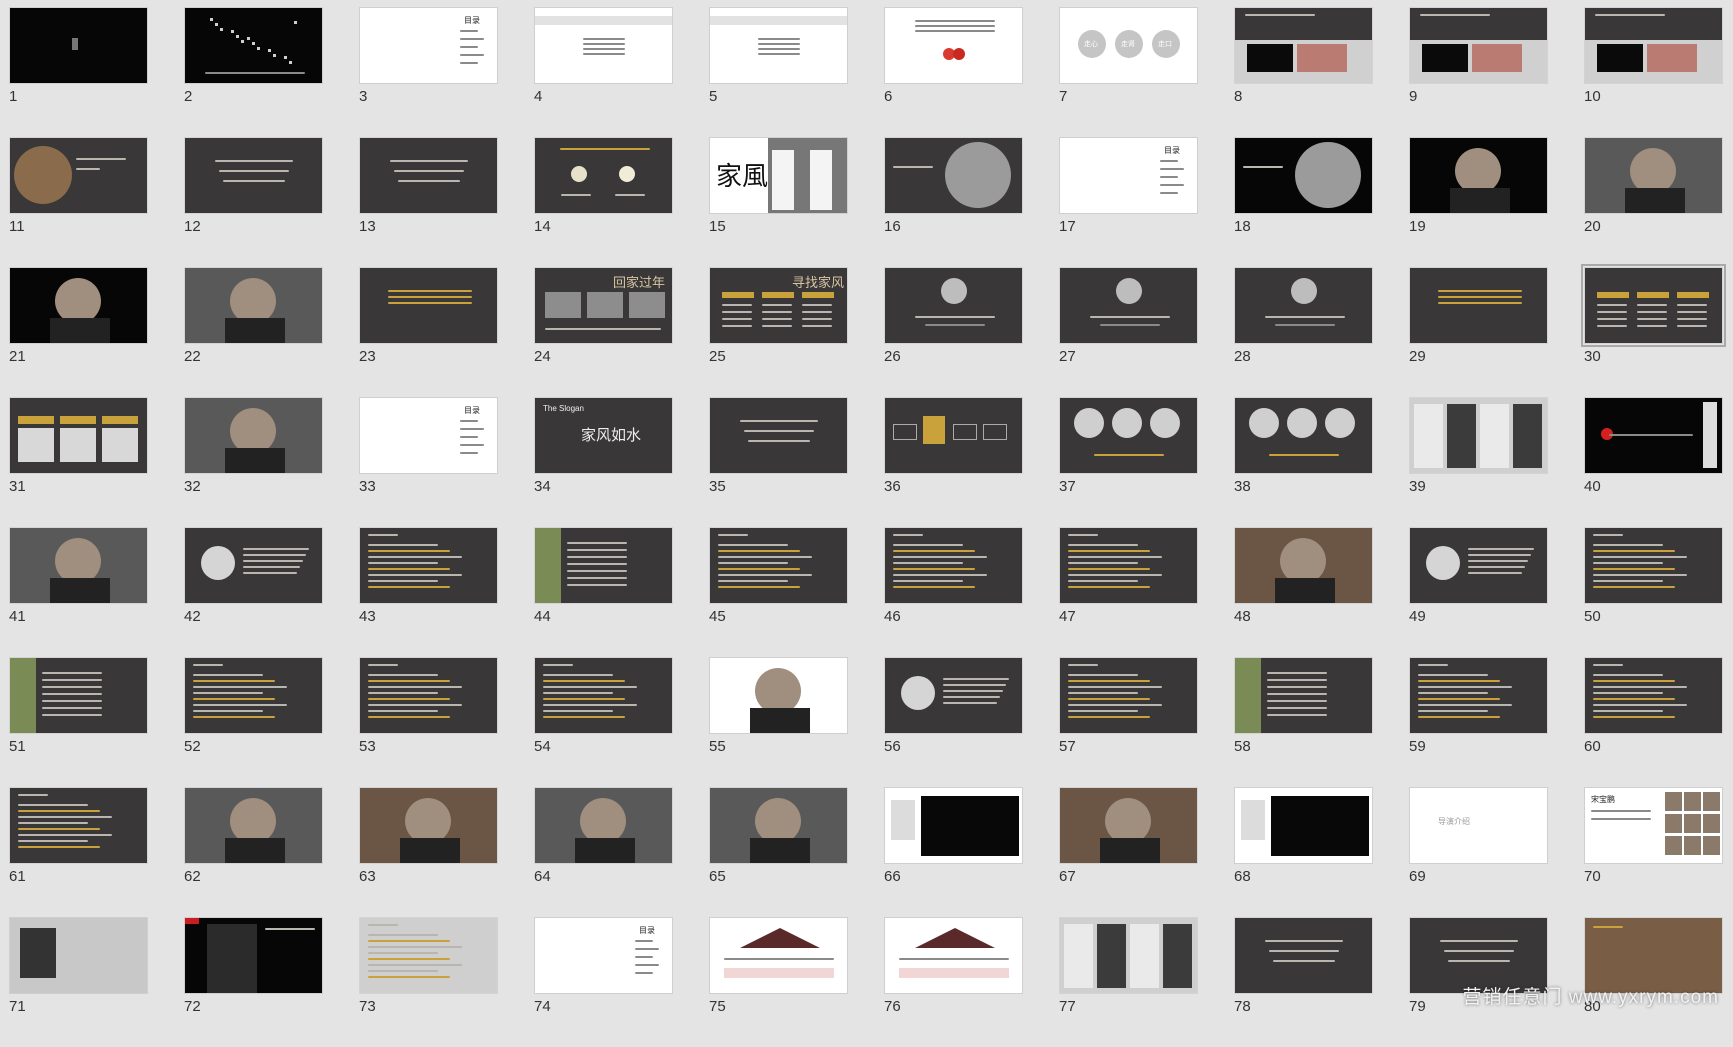  What do you see at coordinates (1128, 45) in the screenshot?
I see `slide-preview: 走心 走肾 走口` at bounding box center [1128, 45].